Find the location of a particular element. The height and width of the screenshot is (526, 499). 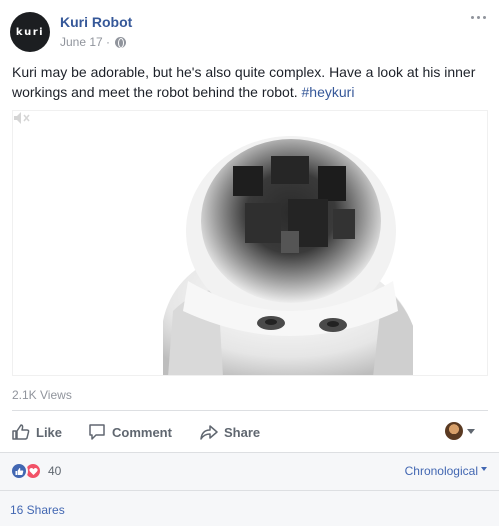

reaction-count: 40 is located at coordinates (55, 471).